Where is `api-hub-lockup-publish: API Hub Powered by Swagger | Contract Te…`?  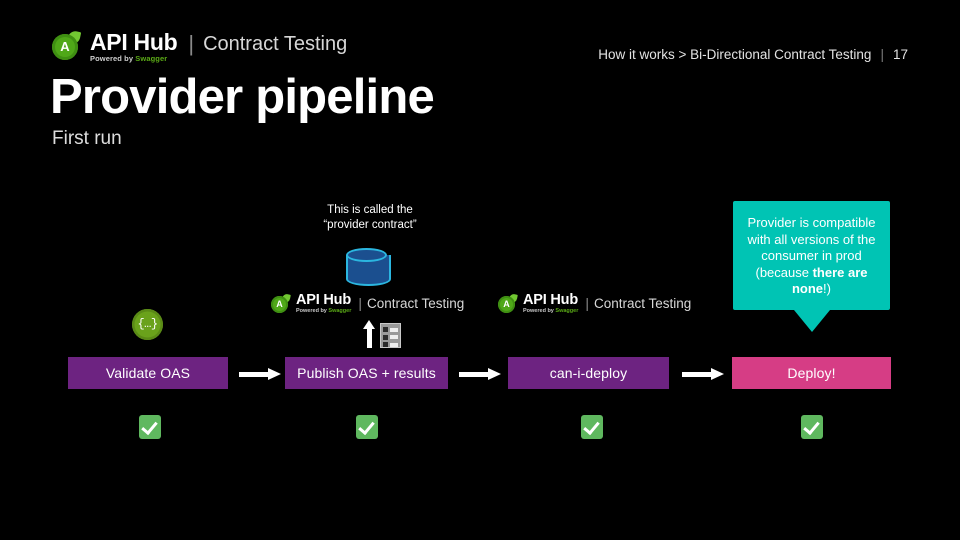 api-hub-lockup-publish: API Hub Powered by Swagger | Contract Te… is located at coordinates (367, 304).